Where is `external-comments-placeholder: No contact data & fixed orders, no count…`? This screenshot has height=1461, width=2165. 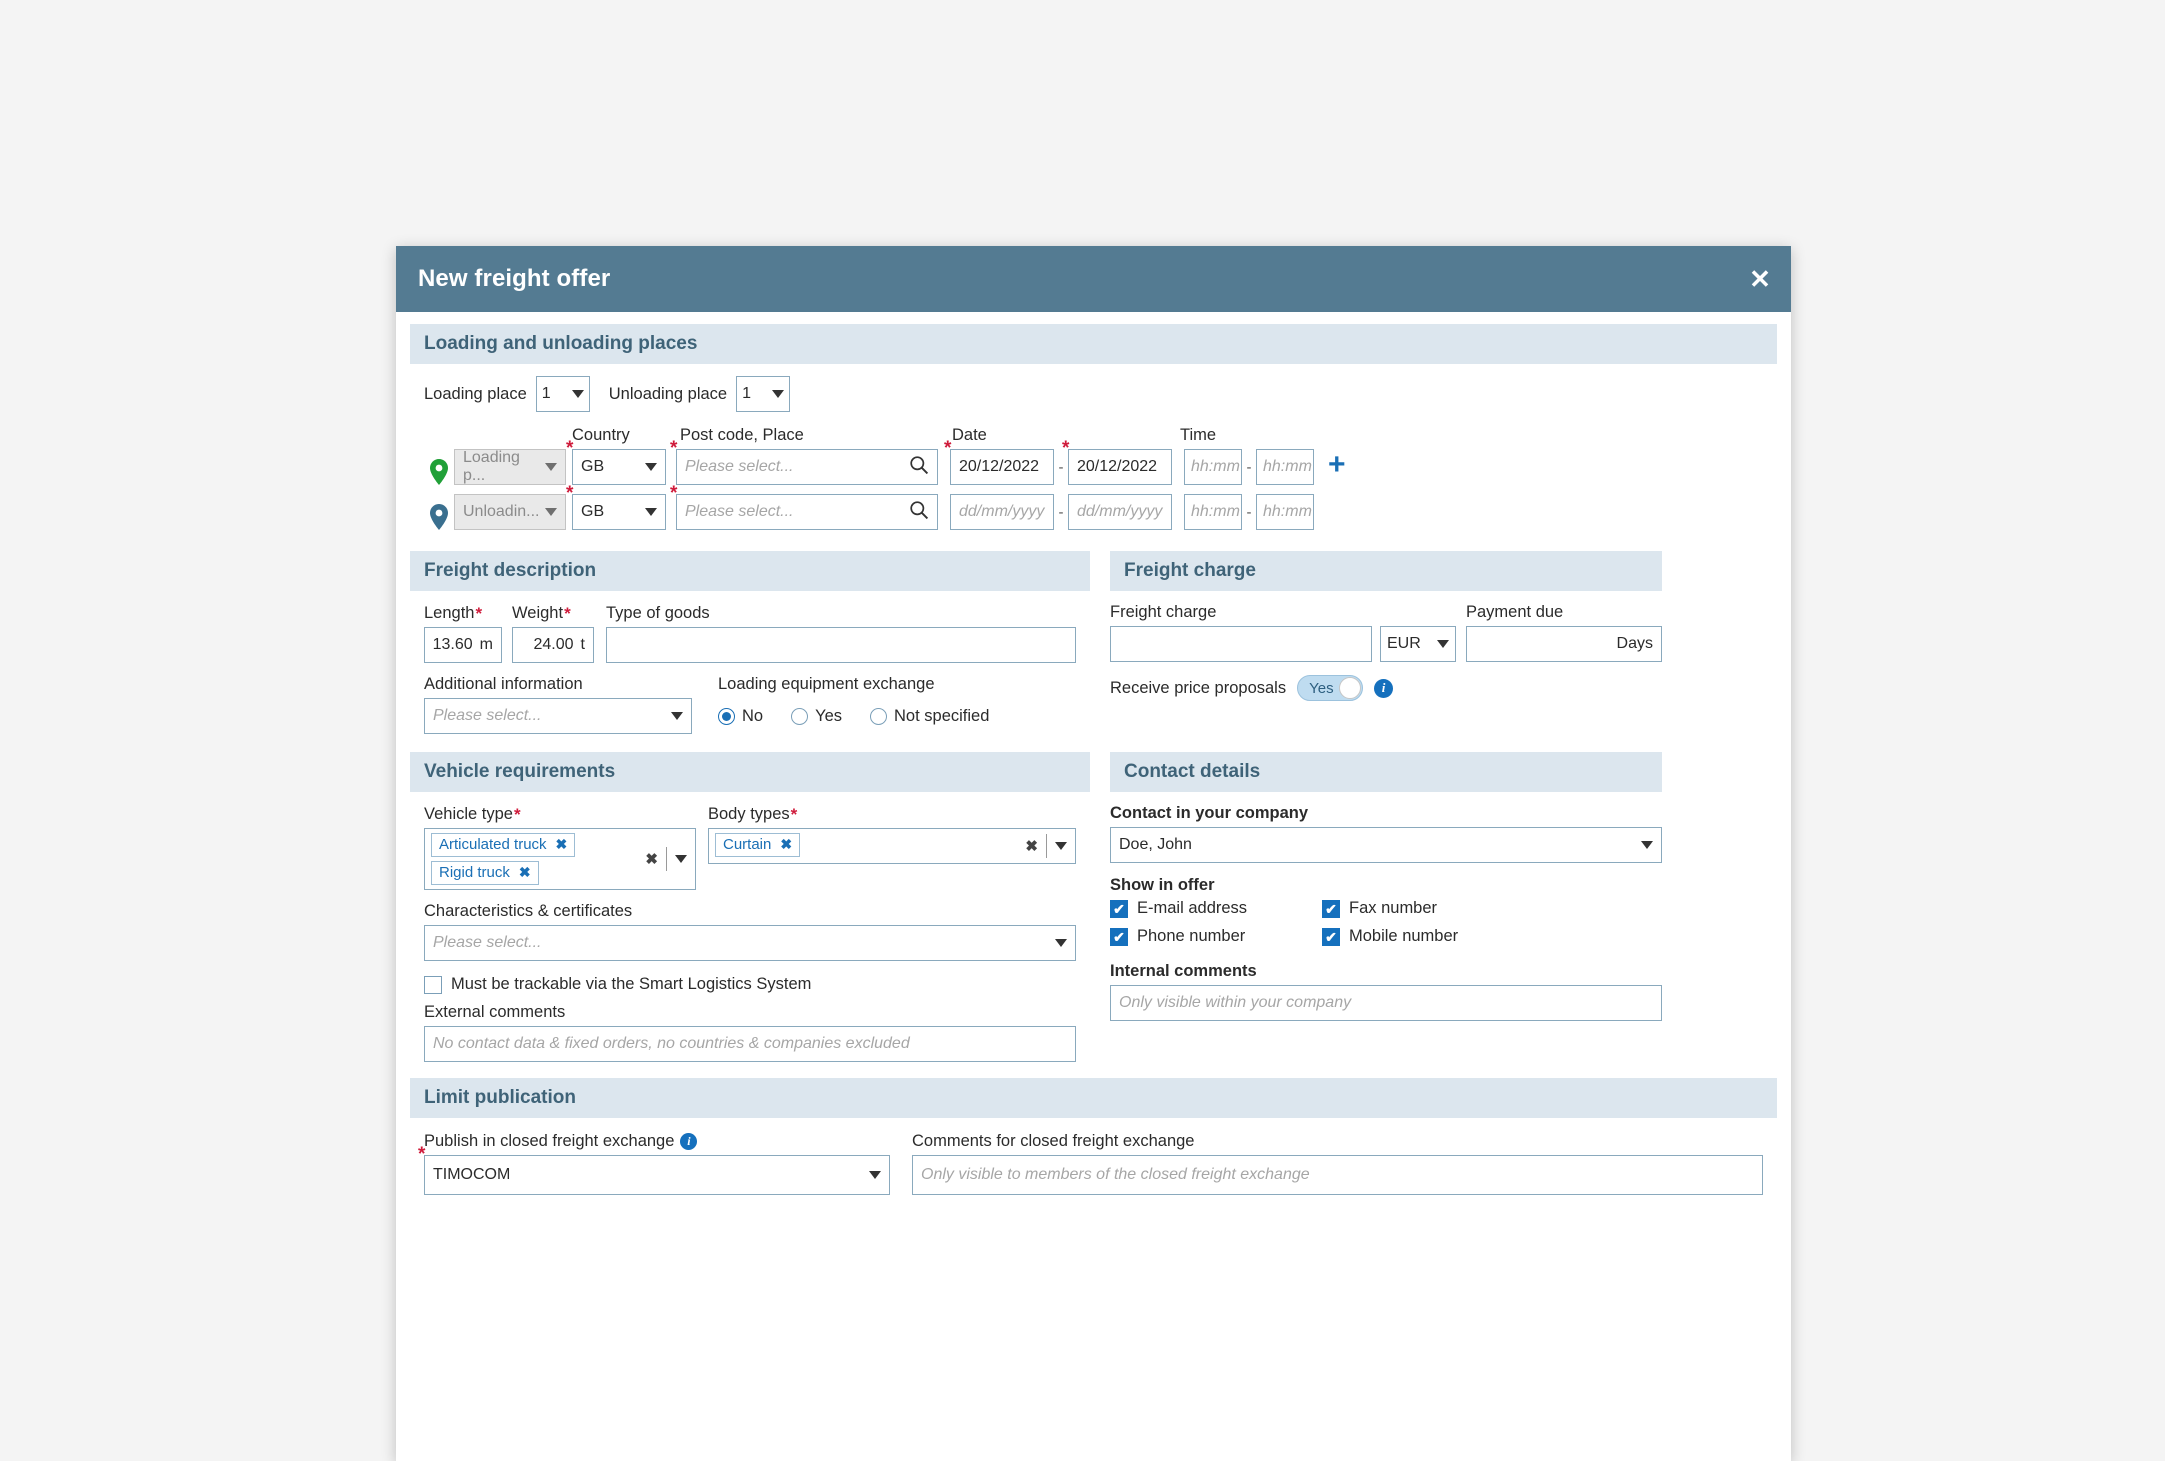
external-comments-placeholder: No contact data & fixed orders, no count… is located at coordinates (671, 1043).